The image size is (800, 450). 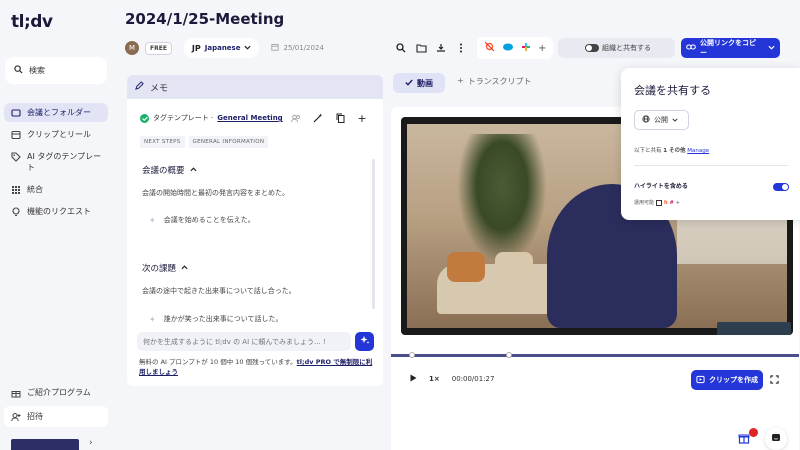 I want to click on search-button: 検索, so click(x=56, y=70).